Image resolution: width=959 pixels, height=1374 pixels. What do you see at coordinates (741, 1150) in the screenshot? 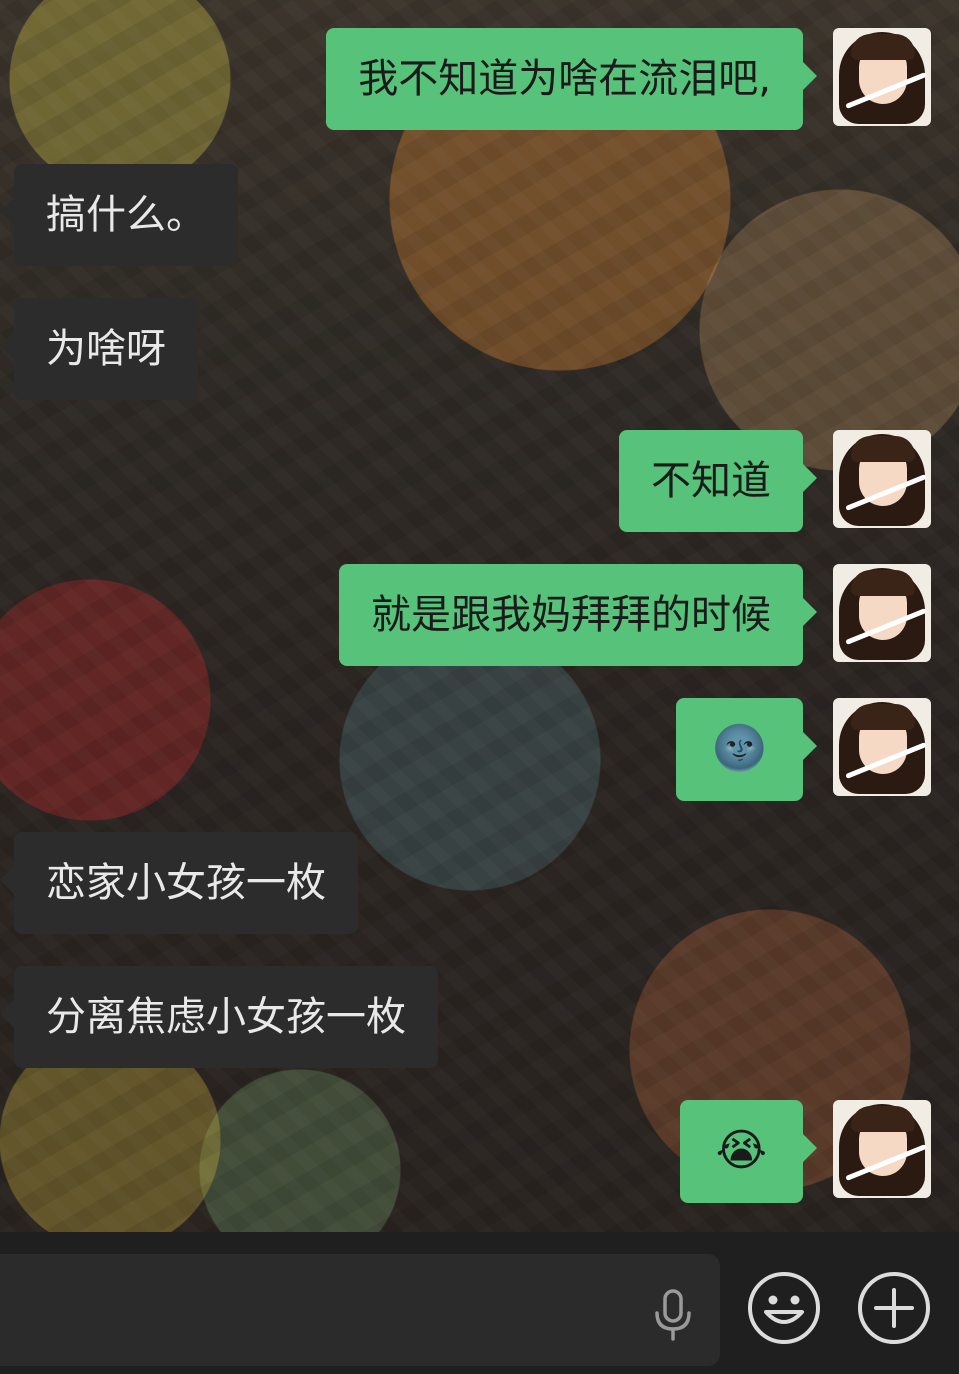
I see `loudly-crying-face-icon: 😭` at bounding box center [741, 1150].